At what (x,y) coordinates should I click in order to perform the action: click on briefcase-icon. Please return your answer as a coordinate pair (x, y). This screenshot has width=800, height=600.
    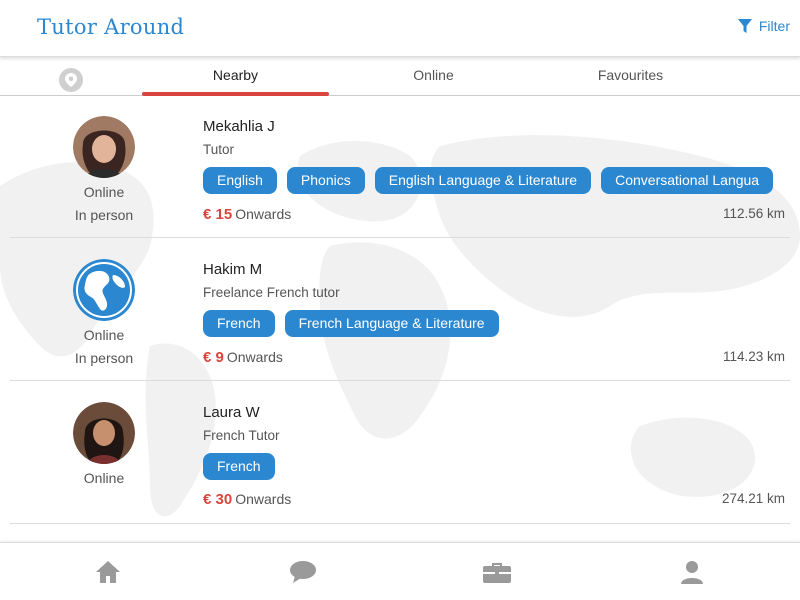
    Looking at the image, I should click on (497, 573).